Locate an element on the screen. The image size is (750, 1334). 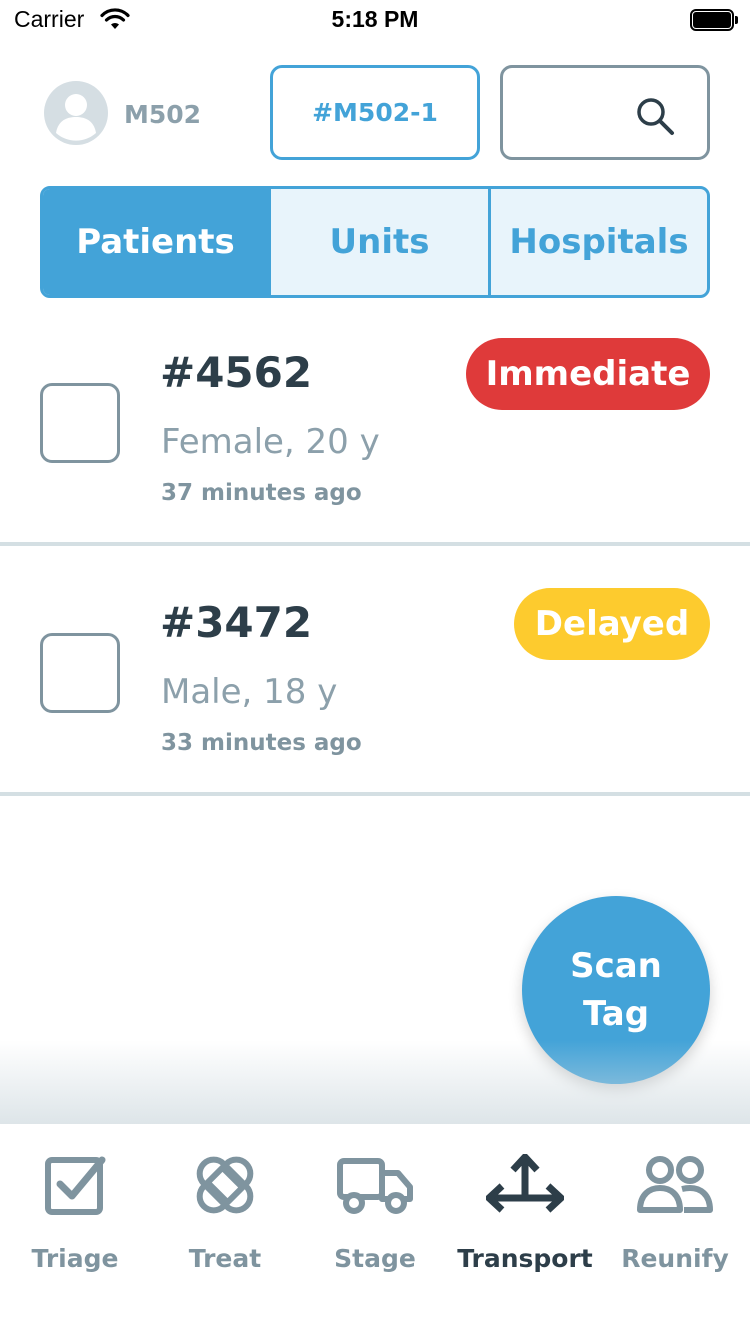
checkbox-icon is located at coordinates (75, 1185).